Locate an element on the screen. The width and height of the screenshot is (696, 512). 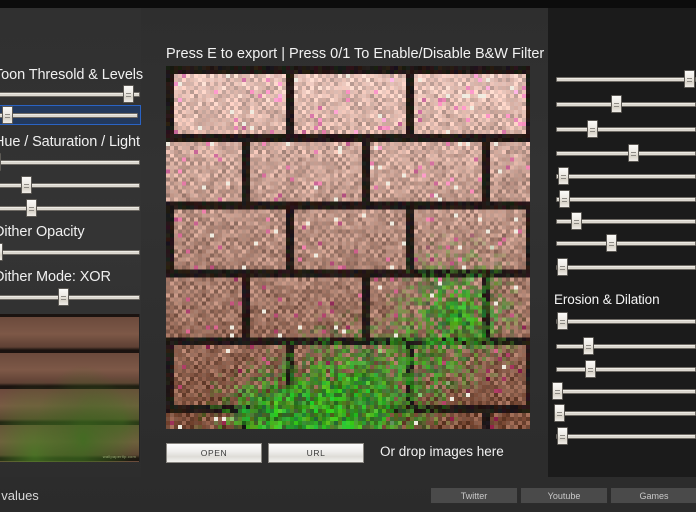
dither-mode-slider is located at coordinates (70, 297).